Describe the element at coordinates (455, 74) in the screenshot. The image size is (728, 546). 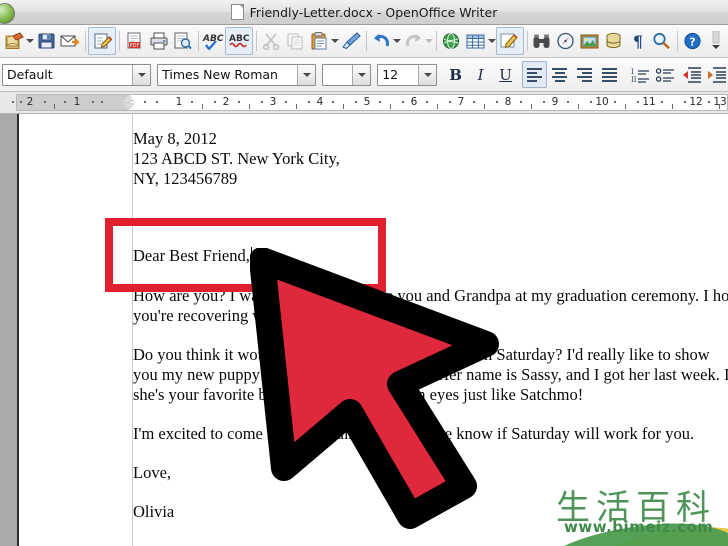
I see `bold-button: B` at that location.